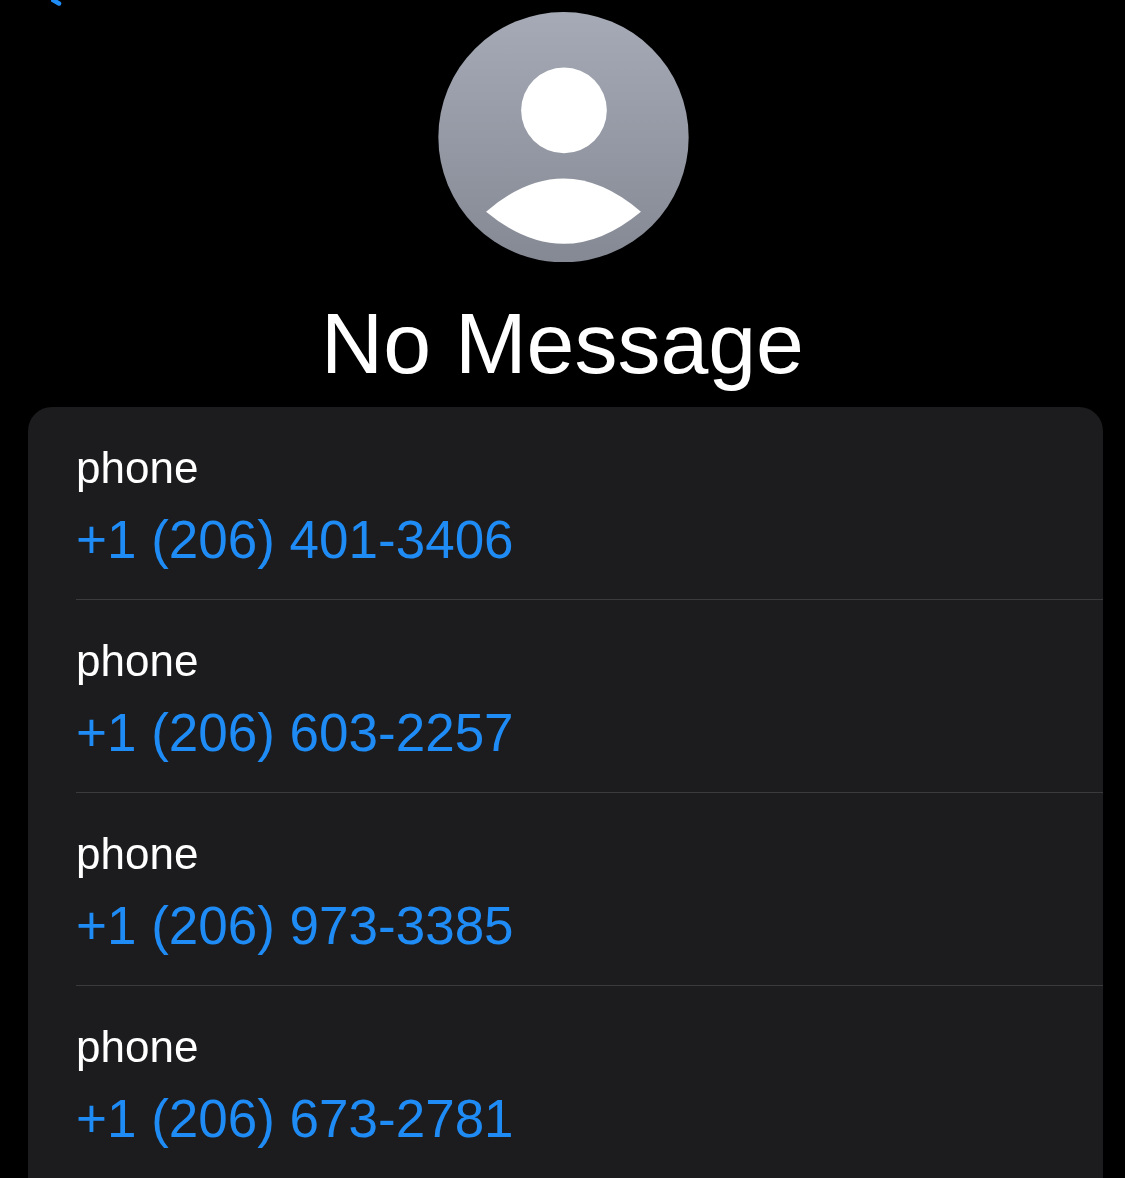  Describe the element at coordinates (295, 1119) in the screenshot. I see `phone-number-link: +1 (206) 673-2781` at that location.